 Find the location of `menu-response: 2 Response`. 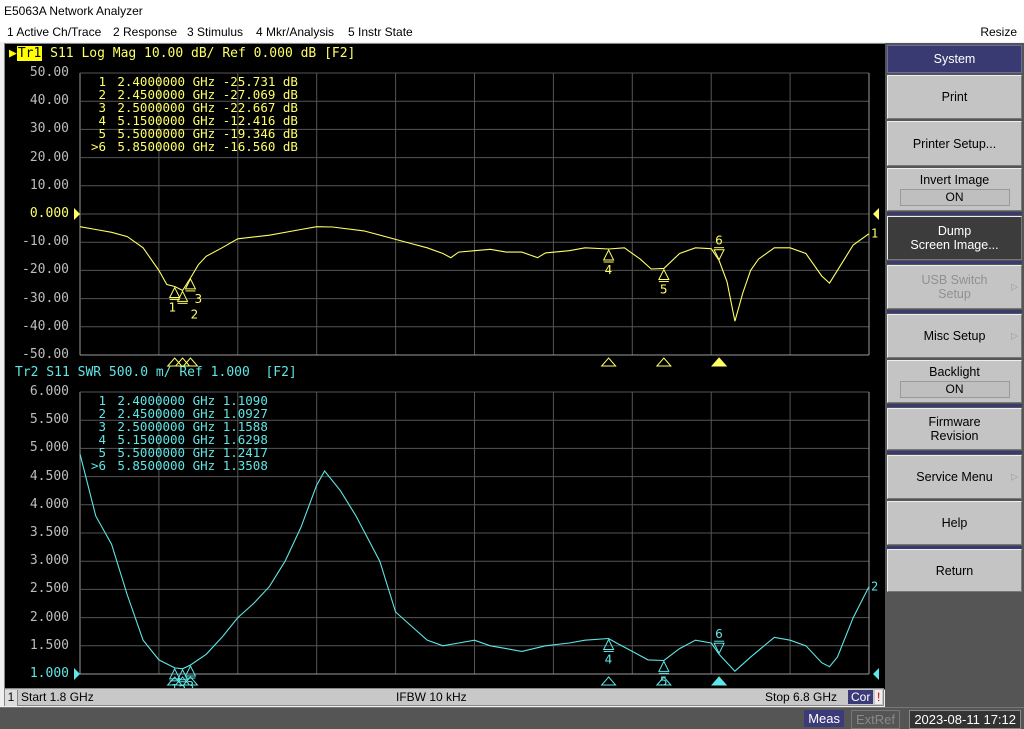

menu-response: 2 Response is located at coordinates (145, 32).